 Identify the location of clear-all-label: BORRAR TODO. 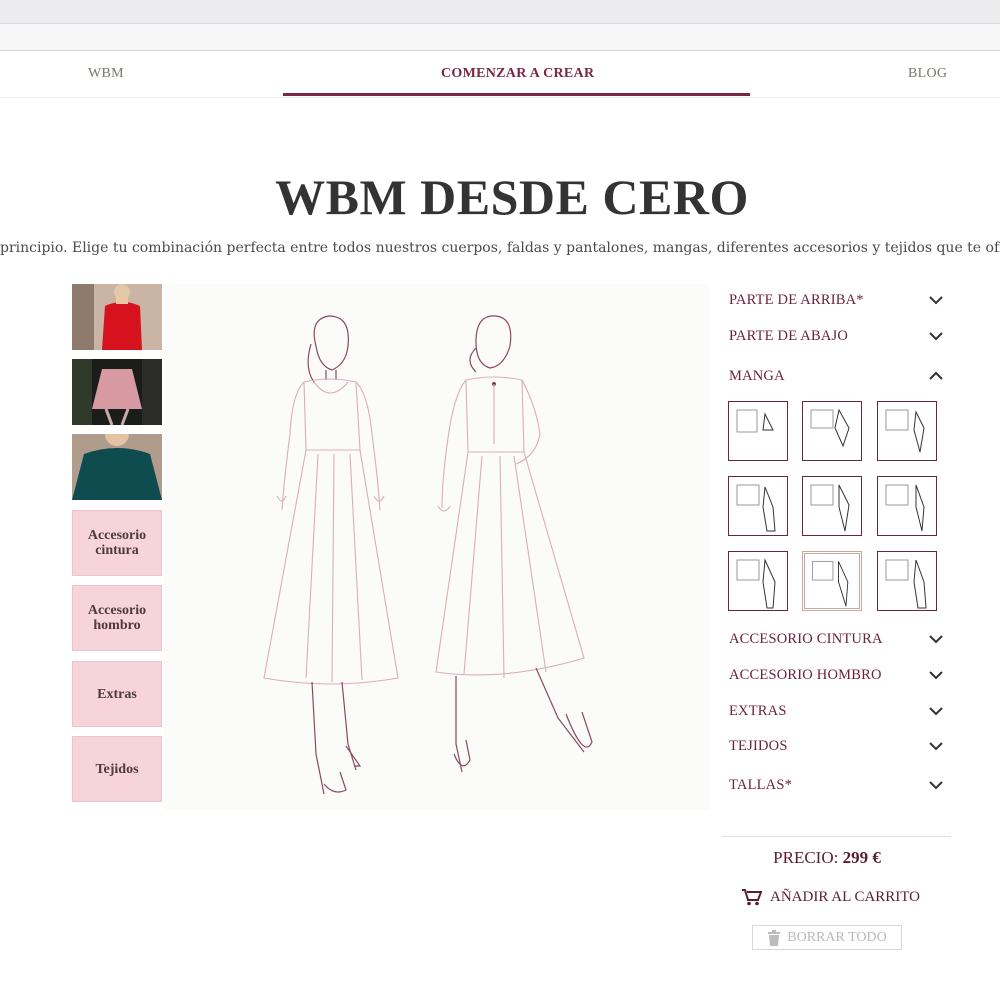
(837, 937).